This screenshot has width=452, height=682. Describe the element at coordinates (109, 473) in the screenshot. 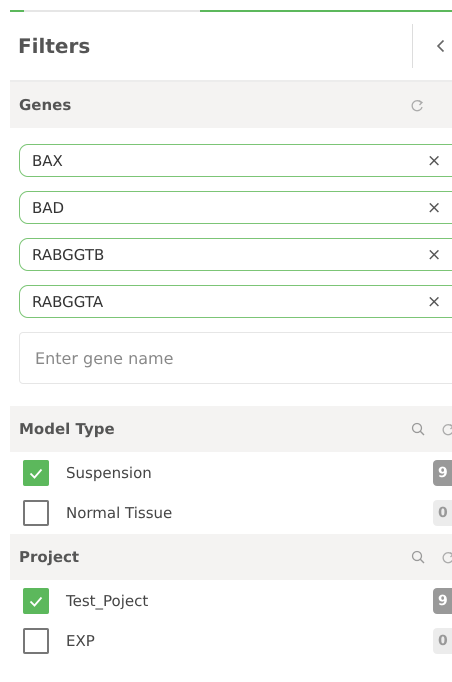

I see `option-label: Suspension` at that location.